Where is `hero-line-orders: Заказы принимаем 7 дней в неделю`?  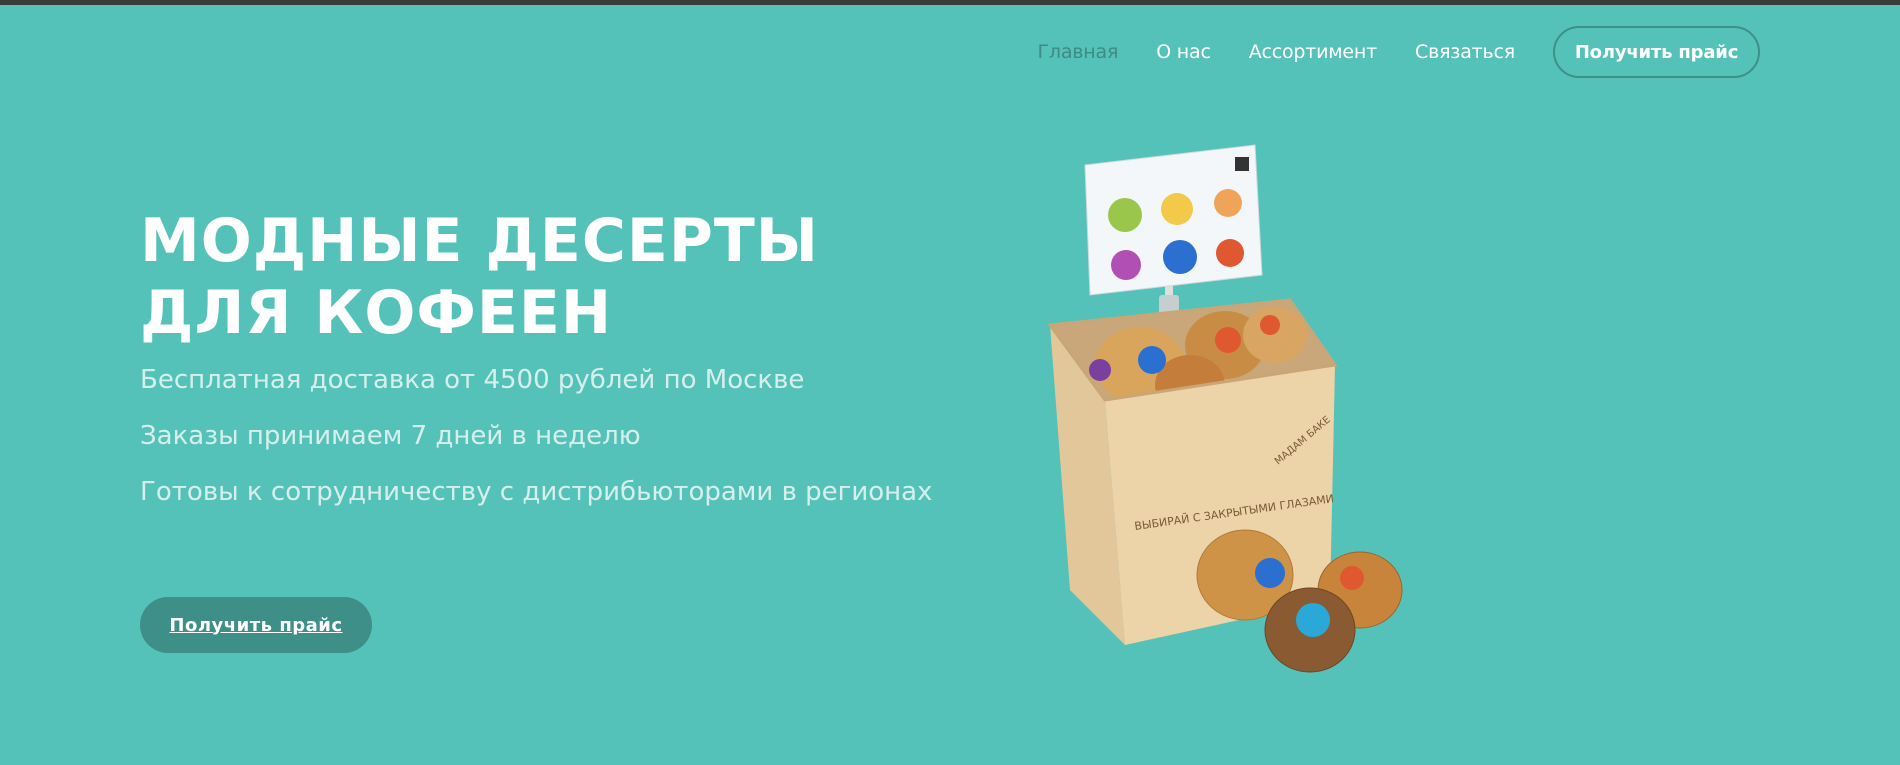 hero-line-orders: Заказы принимаем 7 дней в неделю is located at coordinates (390, 436).